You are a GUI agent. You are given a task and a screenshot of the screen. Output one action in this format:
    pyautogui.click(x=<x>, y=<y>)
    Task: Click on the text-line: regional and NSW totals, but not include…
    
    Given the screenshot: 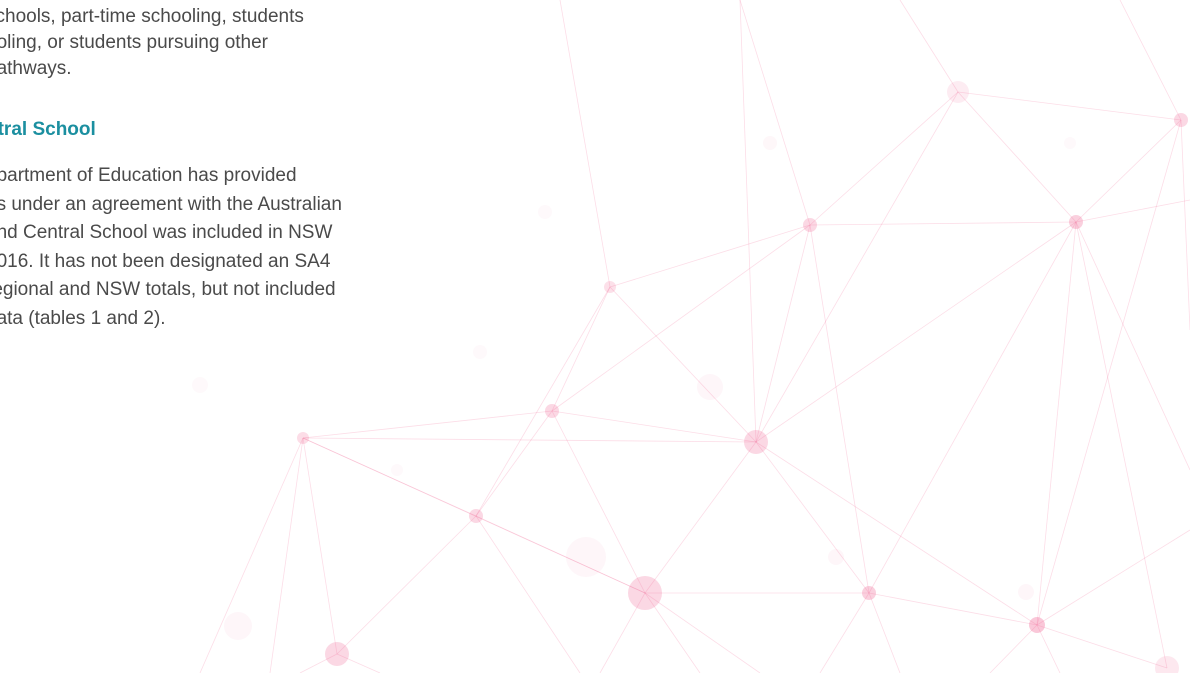 What is the action you would take?
    pyautogui.click(x=168, y=289)
    